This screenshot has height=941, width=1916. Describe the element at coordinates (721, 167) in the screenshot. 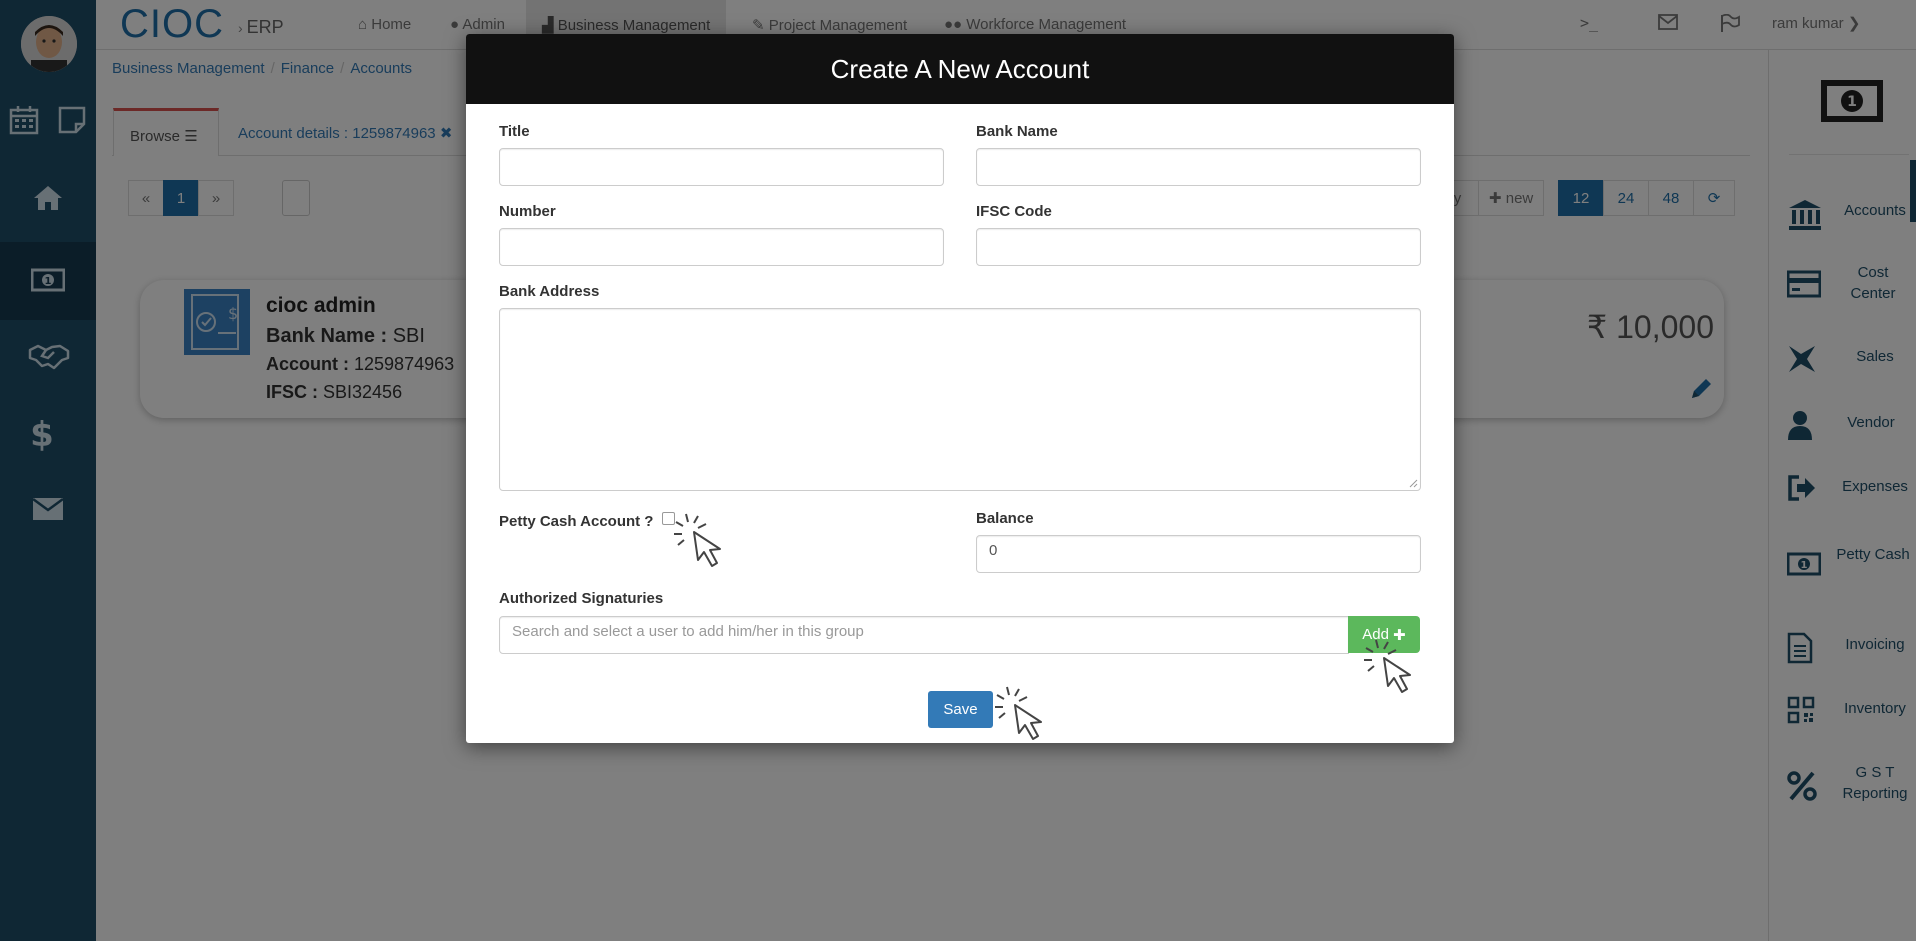

I see `title-input` at that location.